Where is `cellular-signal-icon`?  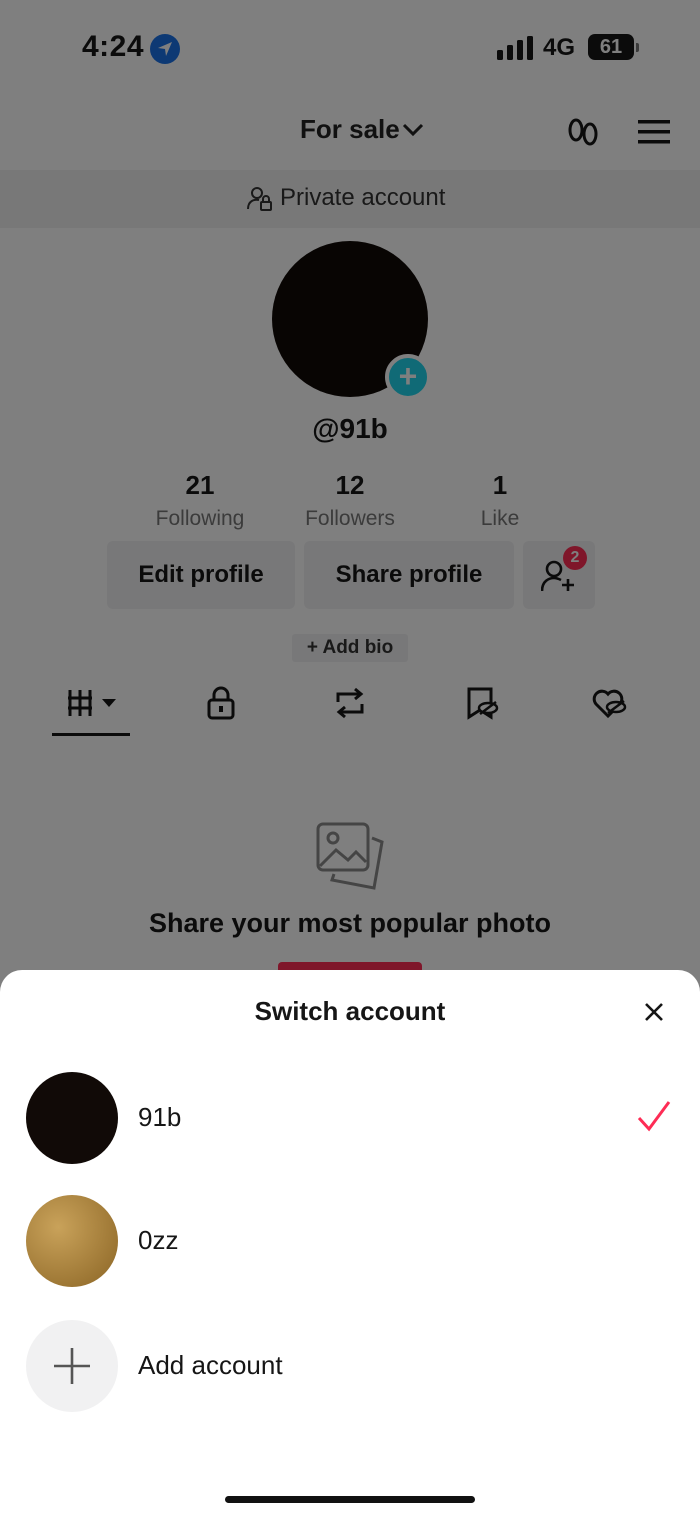 cellular-signal-icon is located at coordinates (515, 48).